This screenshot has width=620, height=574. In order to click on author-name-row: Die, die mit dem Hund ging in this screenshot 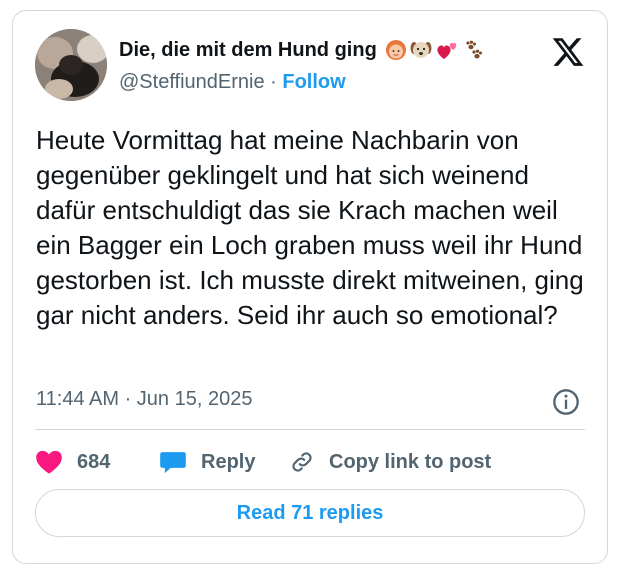, I will do `click(301, 50)`.